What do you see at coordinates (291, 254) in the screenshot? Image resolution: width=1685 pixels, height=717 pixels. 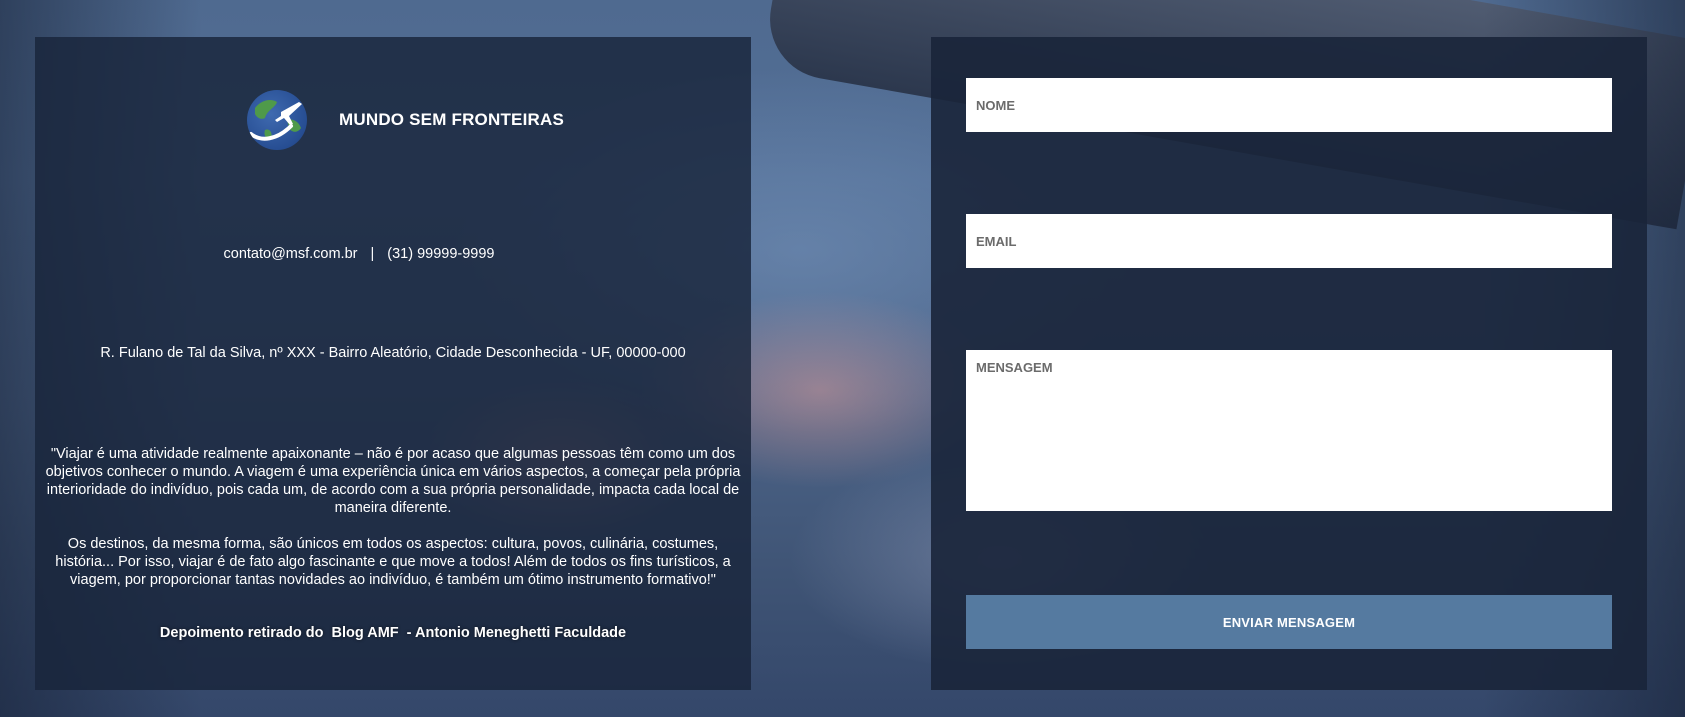 I see `contact-email: contato@msf.com.br` at bounding box center [291, 254].